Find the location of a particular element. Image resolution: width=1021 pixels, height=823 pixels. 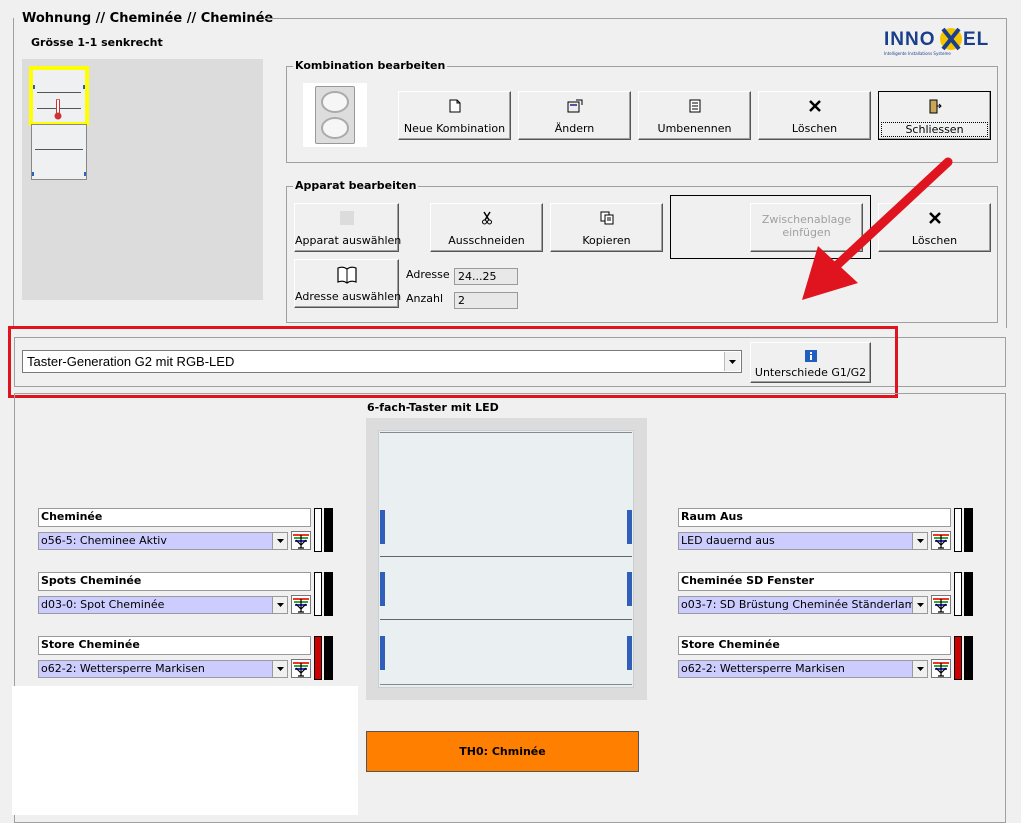

copy-icon is located at coordinates (606, 218).